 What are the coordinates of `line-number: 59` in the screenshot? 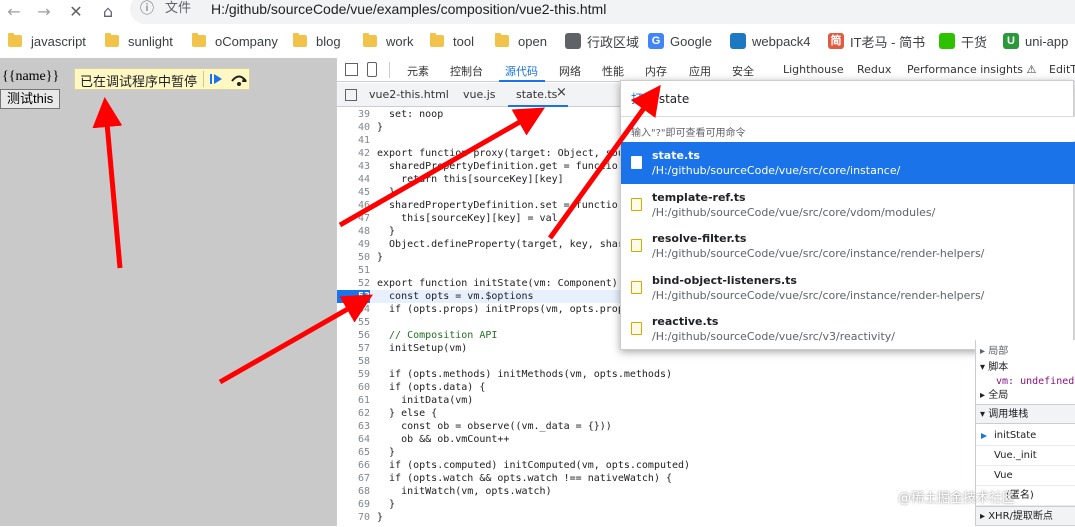 It's located at (353, 374).